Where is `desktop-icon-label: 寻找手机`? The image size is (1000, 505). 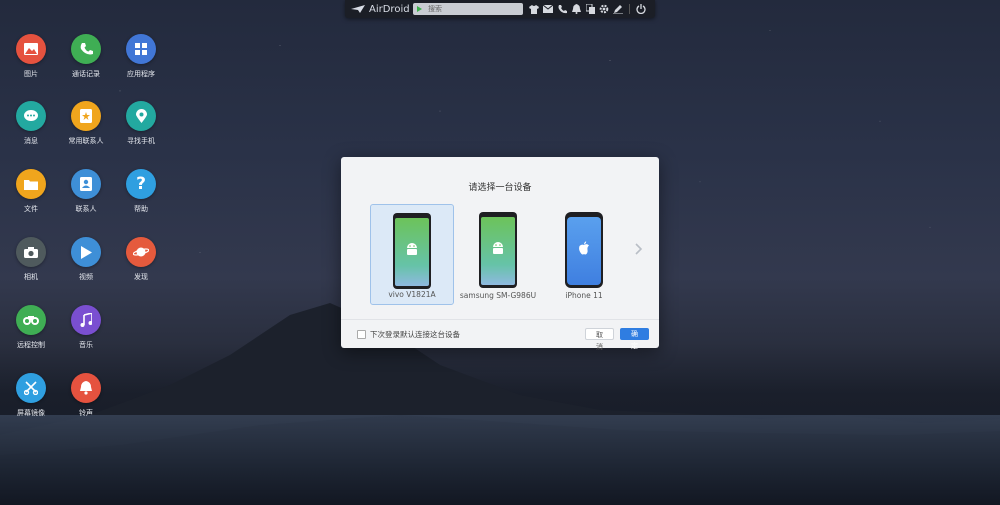 desktop-icon-label: 寻找手机 is located at coordinates (141, 141).